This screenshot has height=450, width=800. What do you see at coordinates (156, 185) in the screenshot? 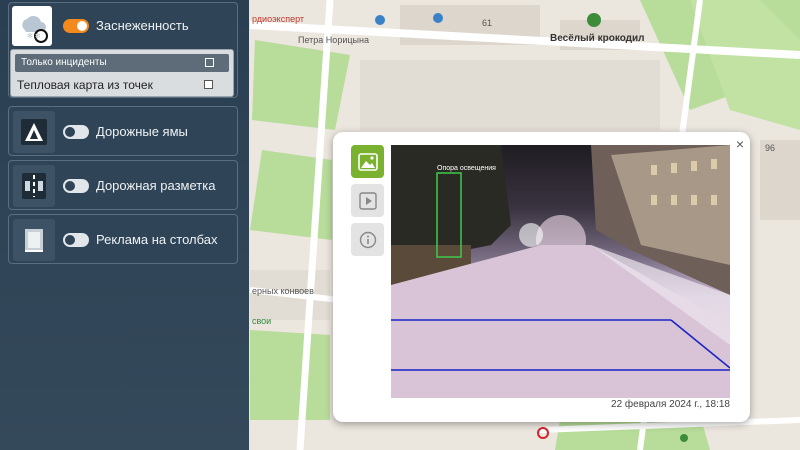
I see `layer-label: Дорожная разметка` at bounding box center [156, 185].